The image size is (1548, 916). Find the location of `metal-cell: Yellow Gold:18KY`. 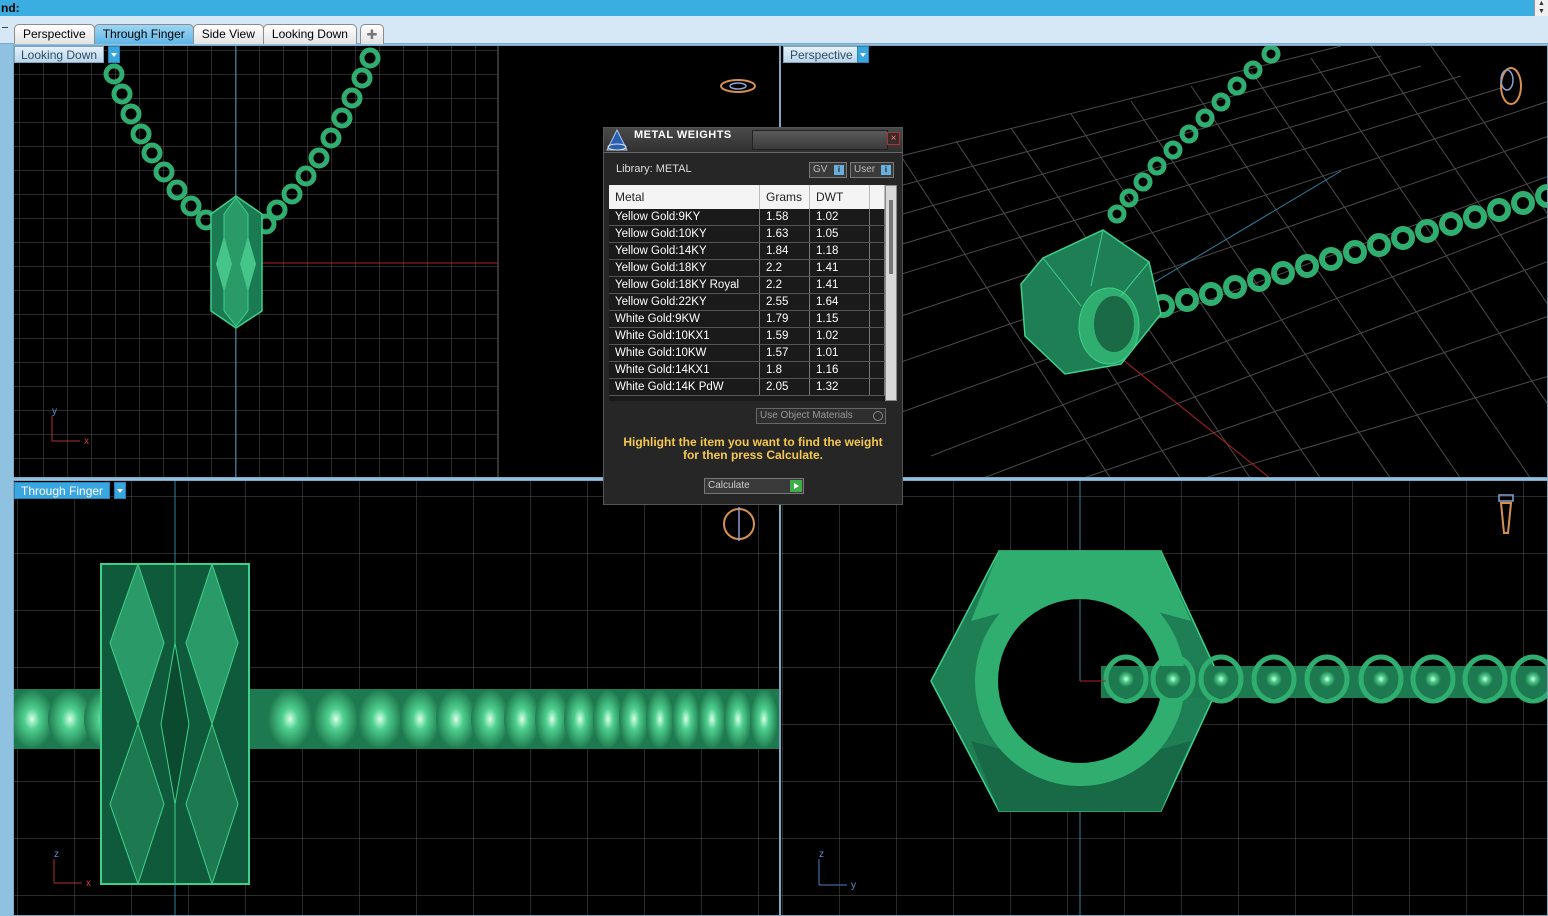

metal-cell: Yellow Gold:18KY is located at coordinates (684, 268).